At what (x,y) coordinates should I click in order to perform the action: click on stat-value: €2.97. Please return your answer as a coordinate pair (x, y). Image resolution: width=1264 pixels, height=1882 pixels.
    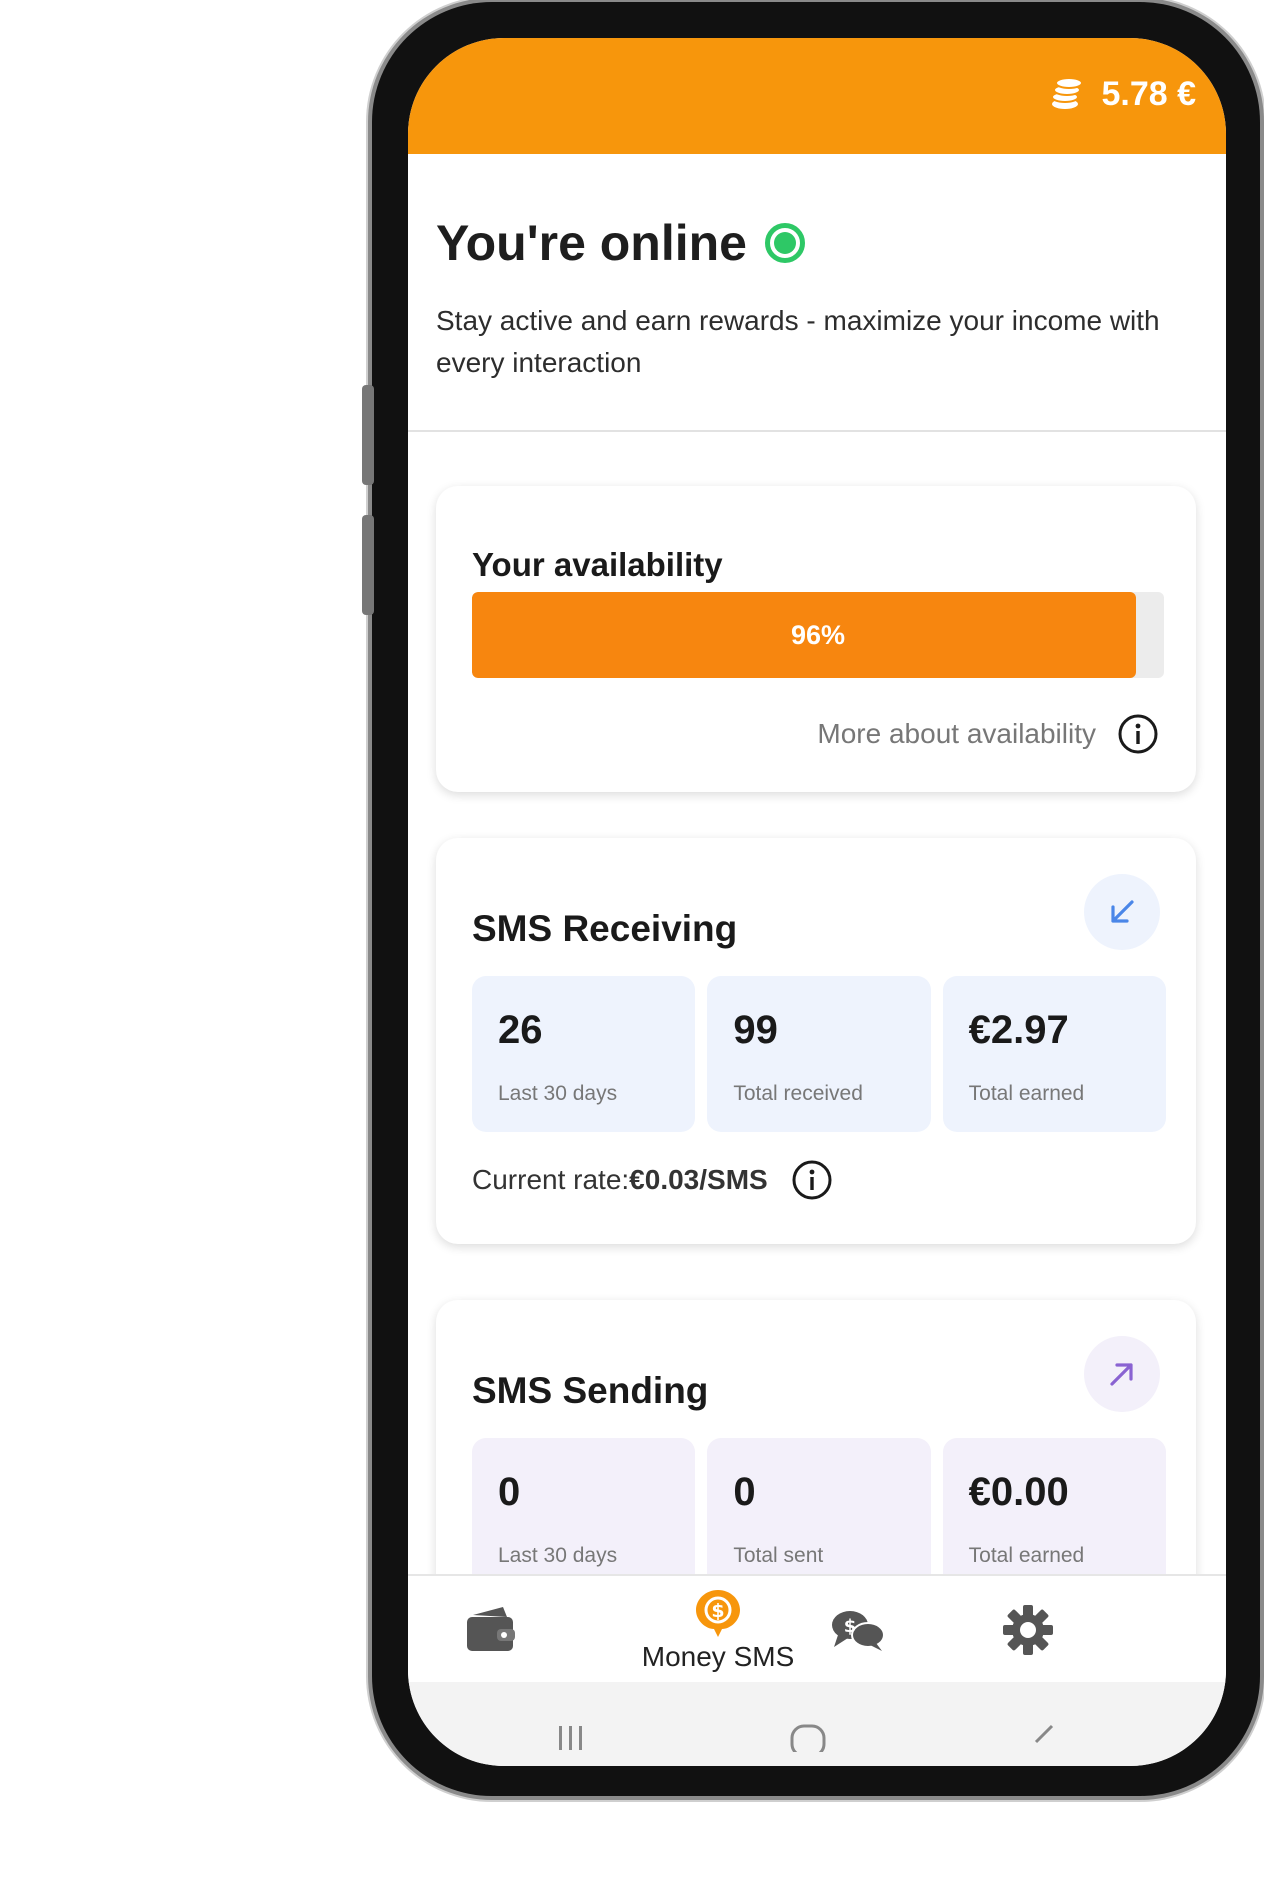
    Looking at the image, I should click on (1018, 1030).